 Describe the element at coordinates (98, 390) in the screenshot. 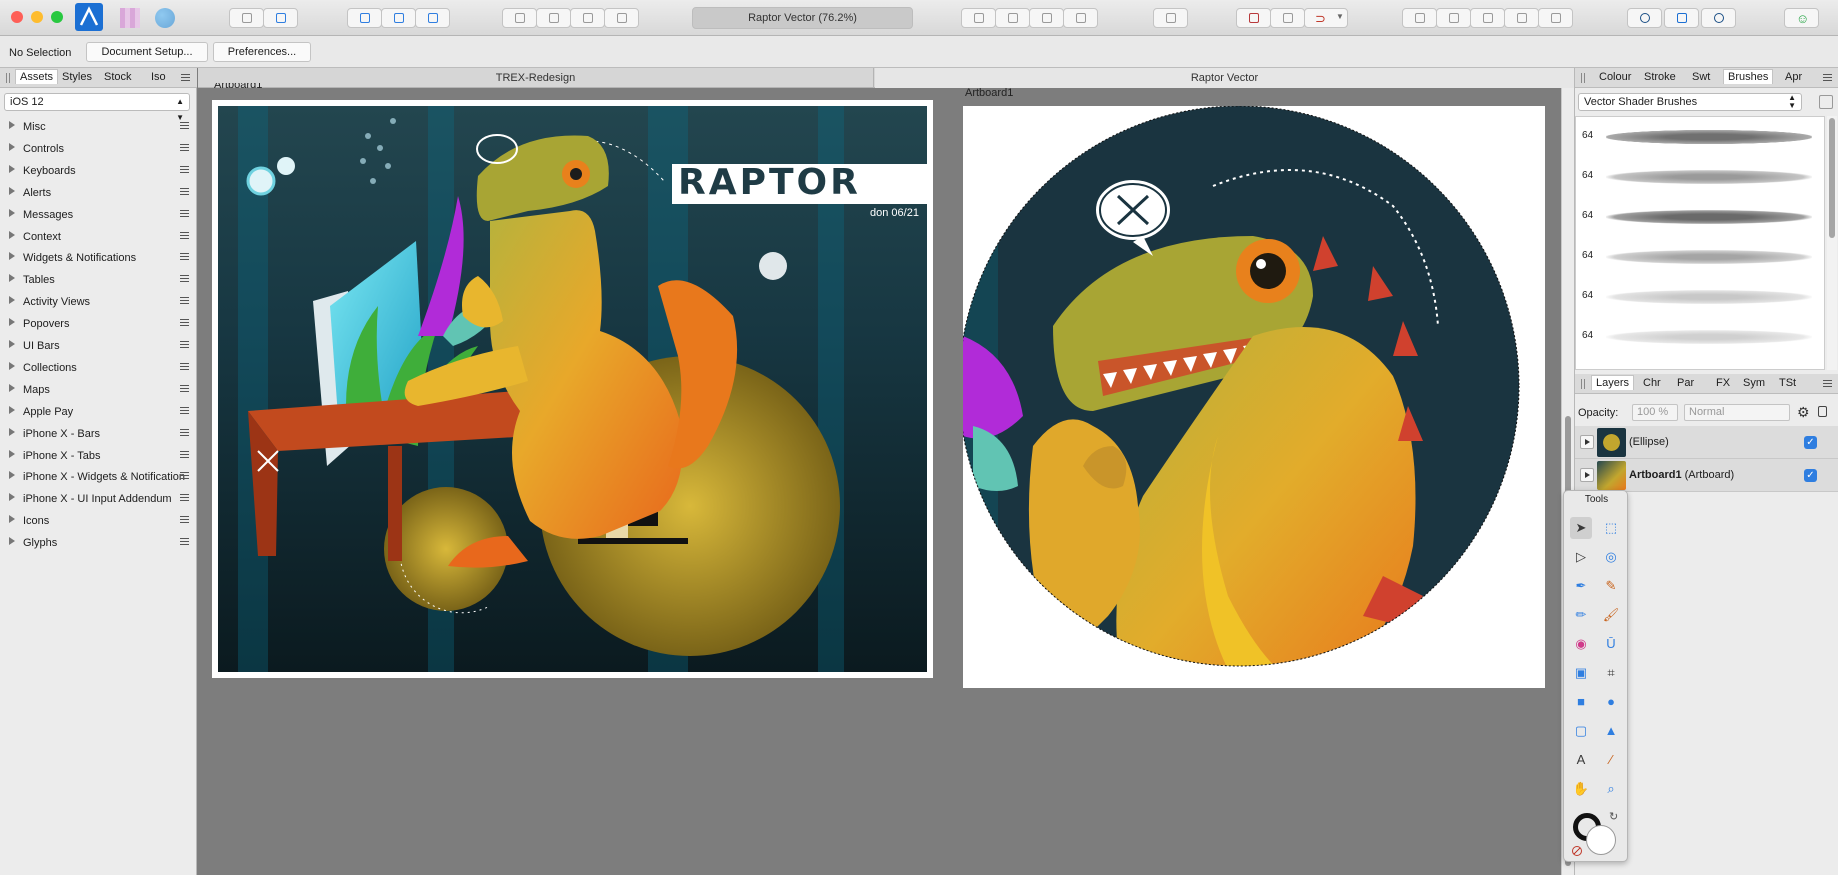

I see `asset-category-item: Maps` at that location.